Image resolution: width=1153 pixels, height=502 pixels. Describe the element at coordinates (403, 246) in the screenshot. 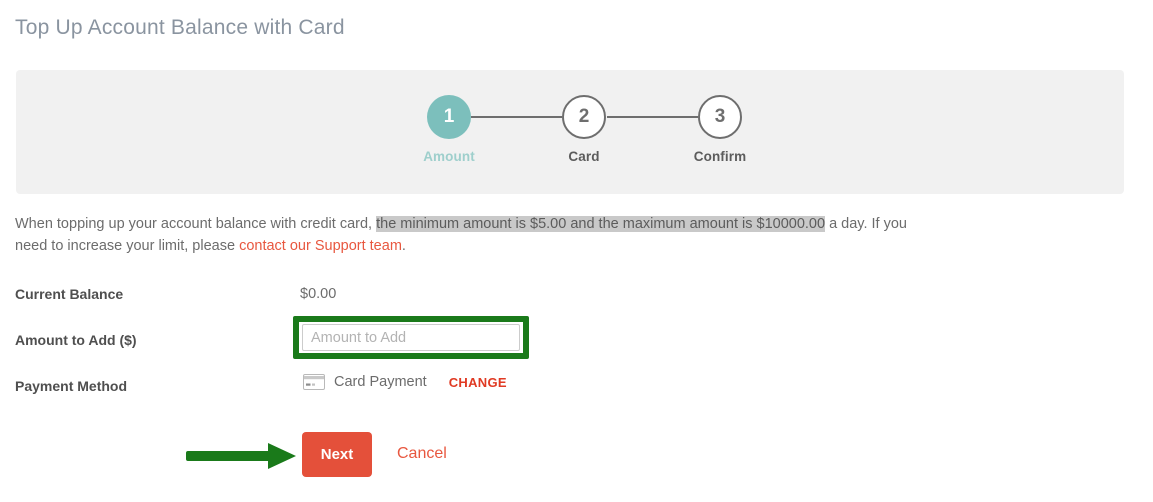

I see `intro-text-part3: .` at that location.